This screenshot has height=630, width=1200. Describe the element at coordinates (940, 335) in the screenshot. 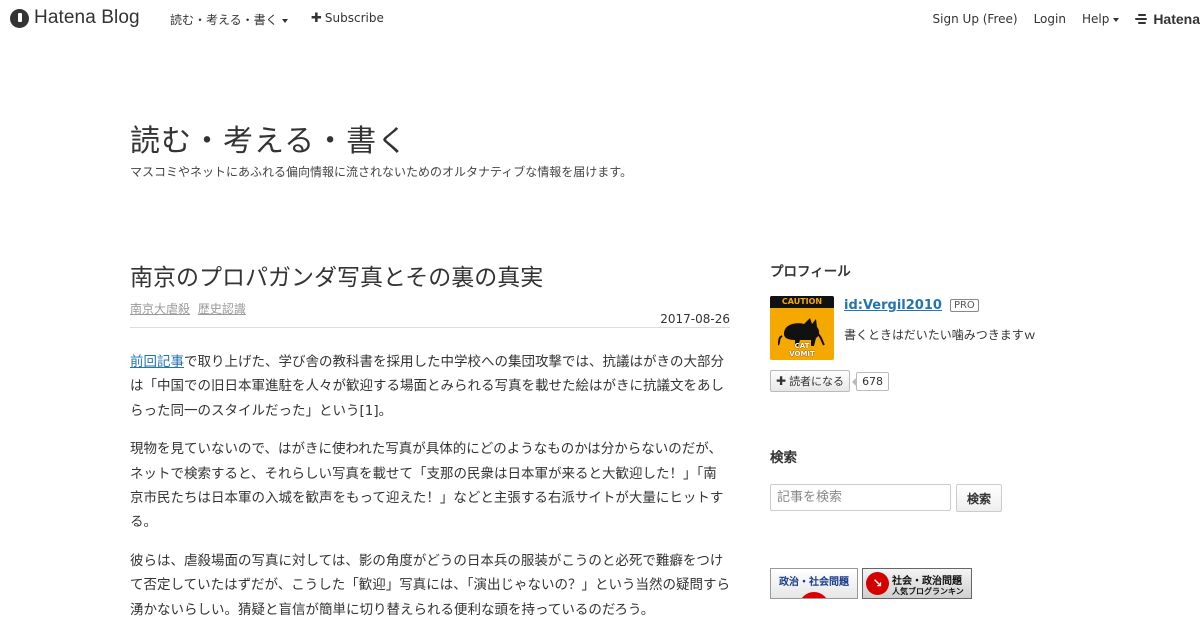

I see `profile-description: 書くときはだいたい噛みつきますｗ` at that location.